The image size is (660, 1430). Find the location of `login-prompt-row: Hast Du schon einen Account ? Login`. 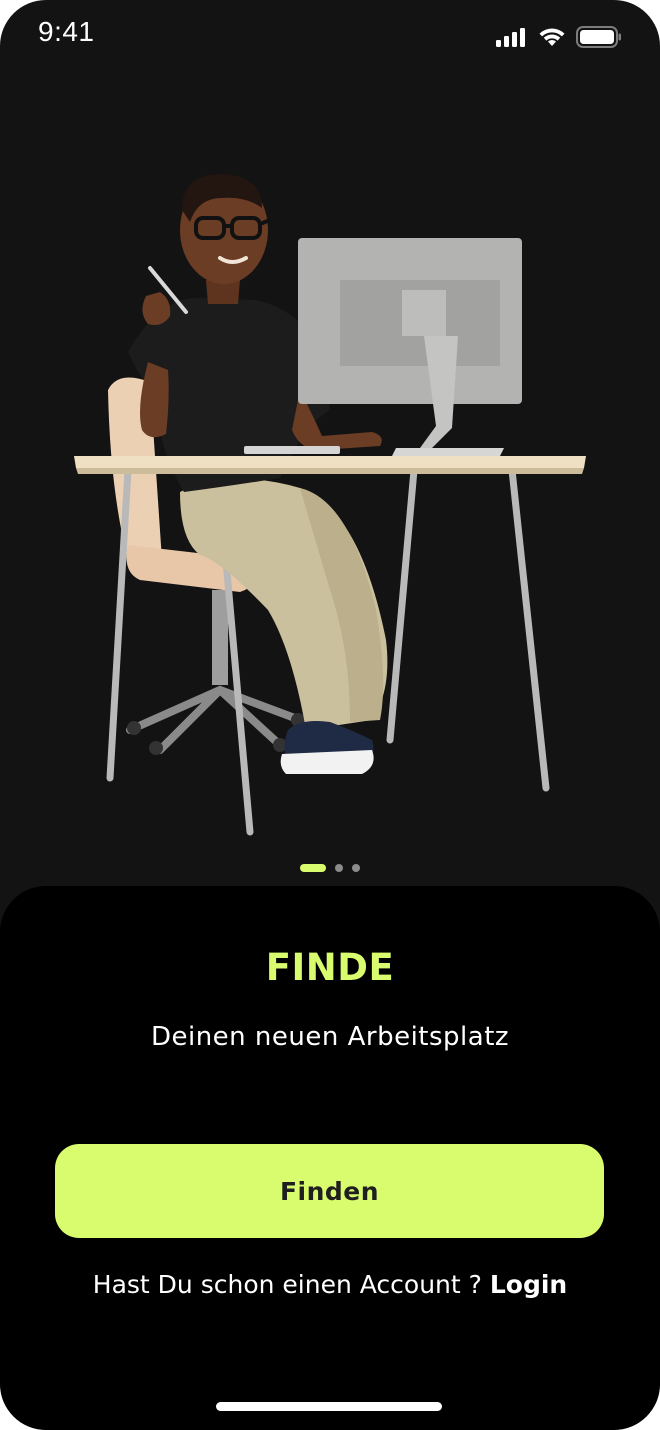

login-prompt-row: Hast Du schon einen Account ? Login is located at coordinates (330, 1284).